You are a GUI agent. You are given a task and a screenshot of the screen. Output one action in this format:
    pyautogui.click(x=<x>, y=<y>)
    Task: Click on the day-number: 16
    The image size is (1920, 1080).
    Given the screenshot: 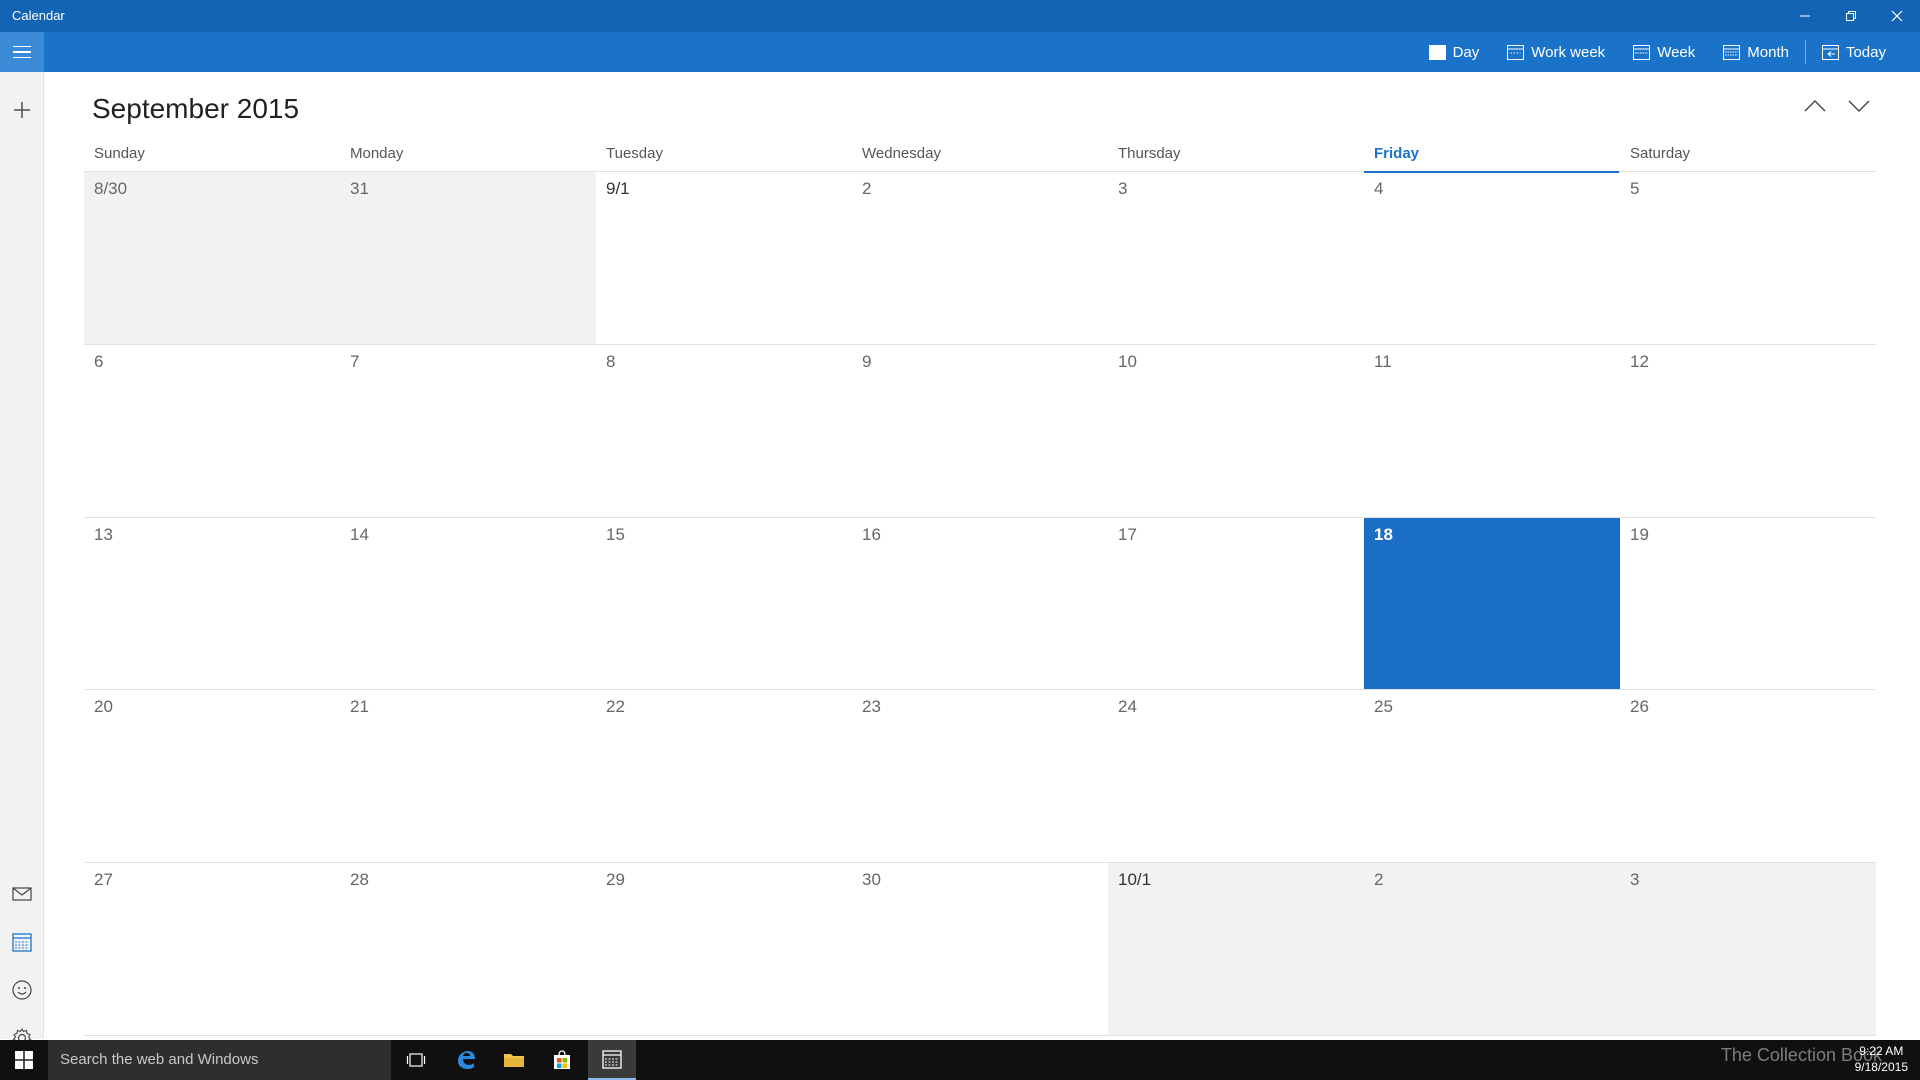 What is the action you would take?
    pyautogui.click(x=871, y=534)
    